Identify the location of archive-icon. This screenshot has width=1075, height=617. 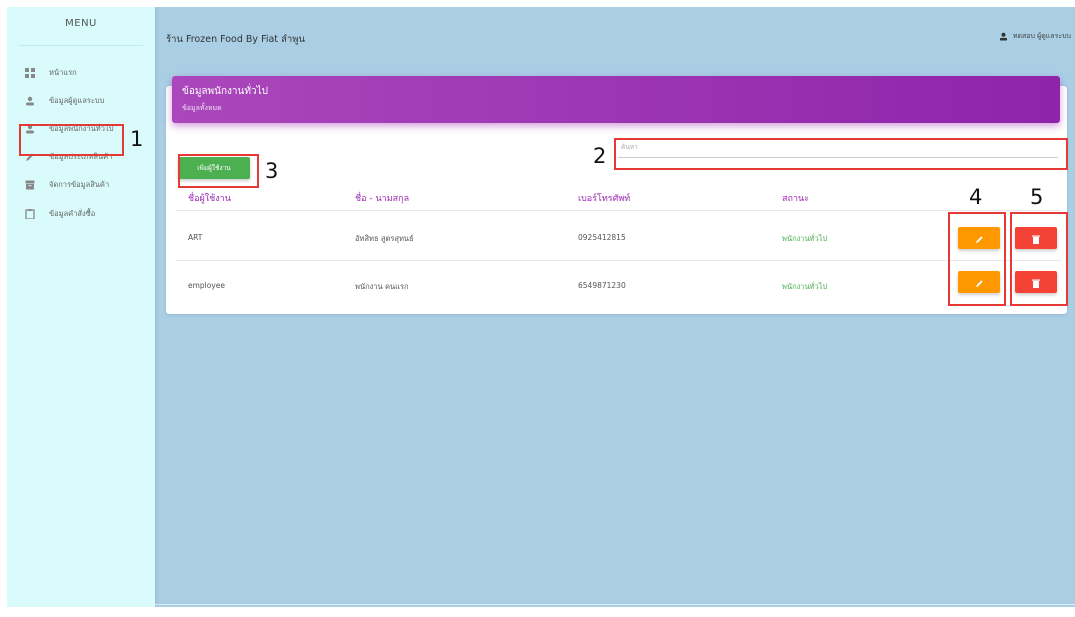
(30, 185).